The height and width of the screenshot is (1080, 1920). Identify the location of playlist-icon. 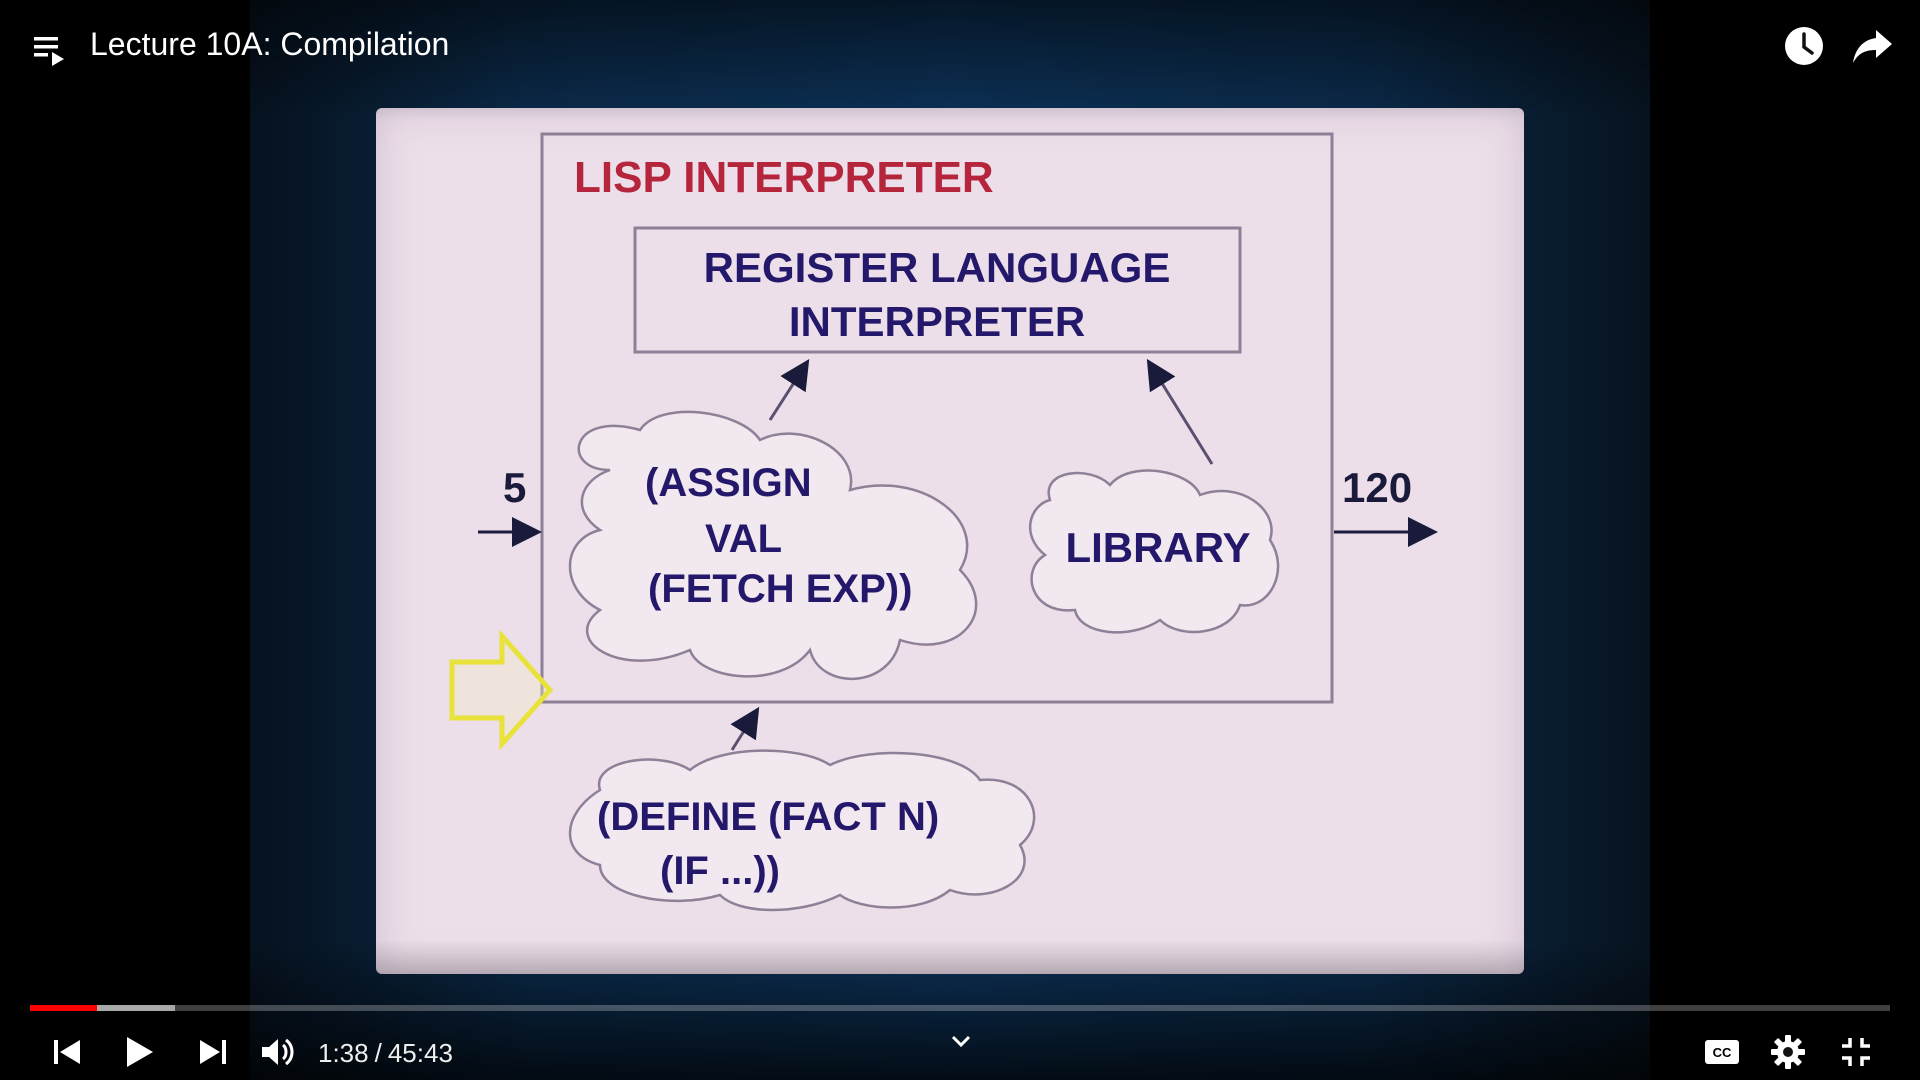
(50, 48).